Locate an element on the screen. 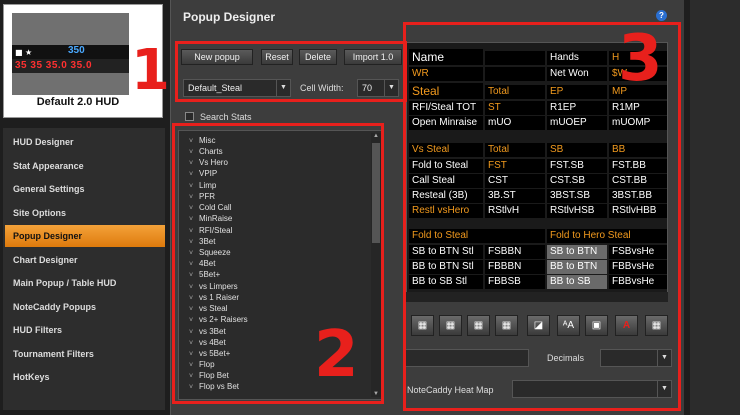 The width and height of the screenshot is (740, 415). hud-thumbnail: ■ ★ 350 35 35 35.0 35.0 is located at coordinates (70, 54).